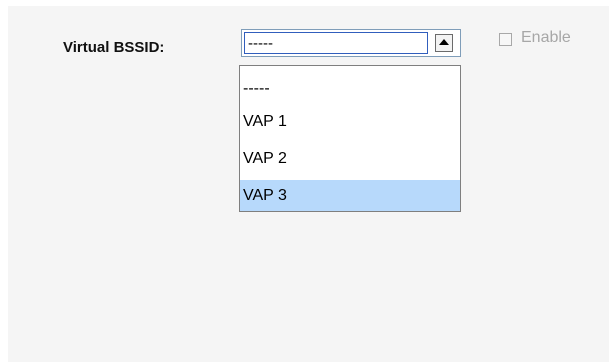 The width and height of the screenshot is (609, 362). I want to click on enable-checkbox, so click(505, 39).